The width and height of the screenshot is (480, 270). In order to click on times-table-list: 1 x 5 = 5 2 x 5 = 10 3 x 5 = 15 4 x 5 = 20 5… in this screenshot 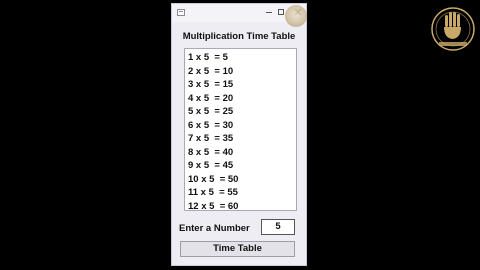, I will do `click(240, 130)`.